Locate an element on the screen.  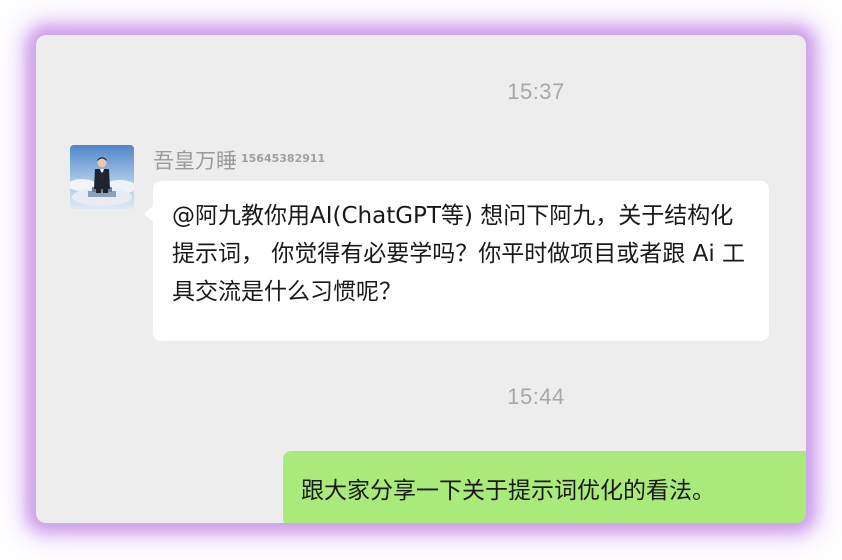
timestamp: 15:44 is located at coordinates (536, 396).